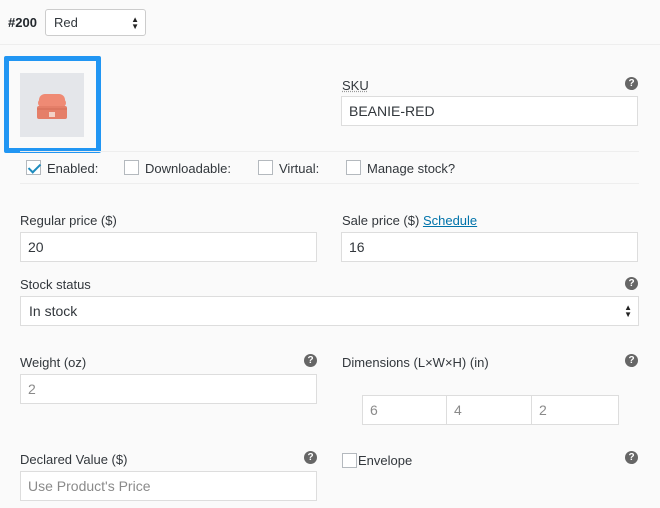 This screenshot has width=660, height=508. I want to click on beanie-hat-icon, so click(52, 106).